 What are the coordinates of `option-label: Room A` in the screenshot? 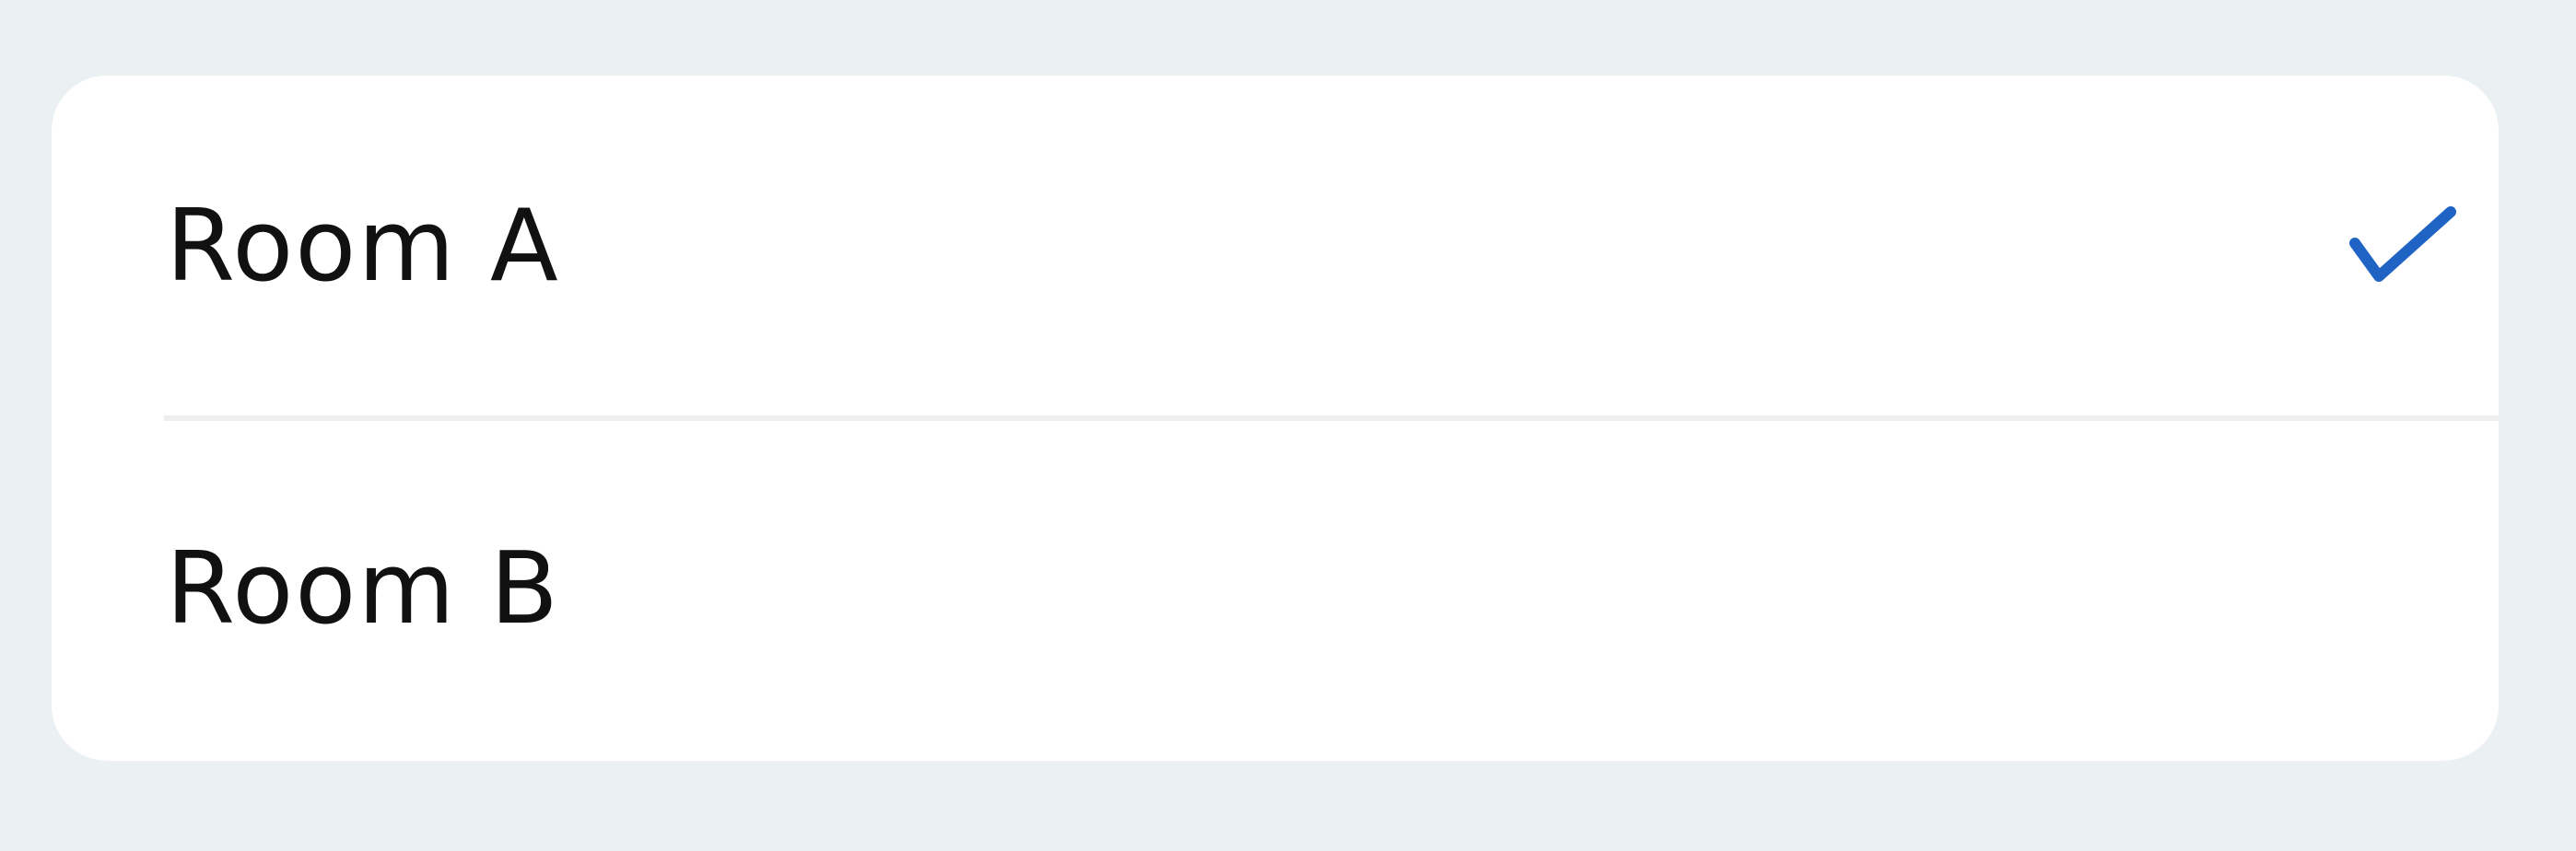 It's located at (363, 247).